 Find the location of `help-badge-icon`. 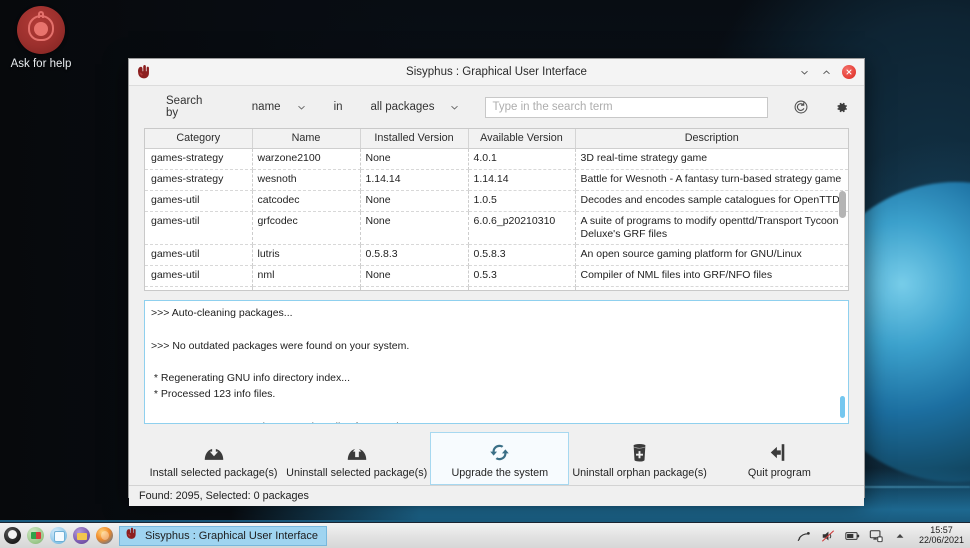

help-badge-icon is located at coordinates (41, 30).